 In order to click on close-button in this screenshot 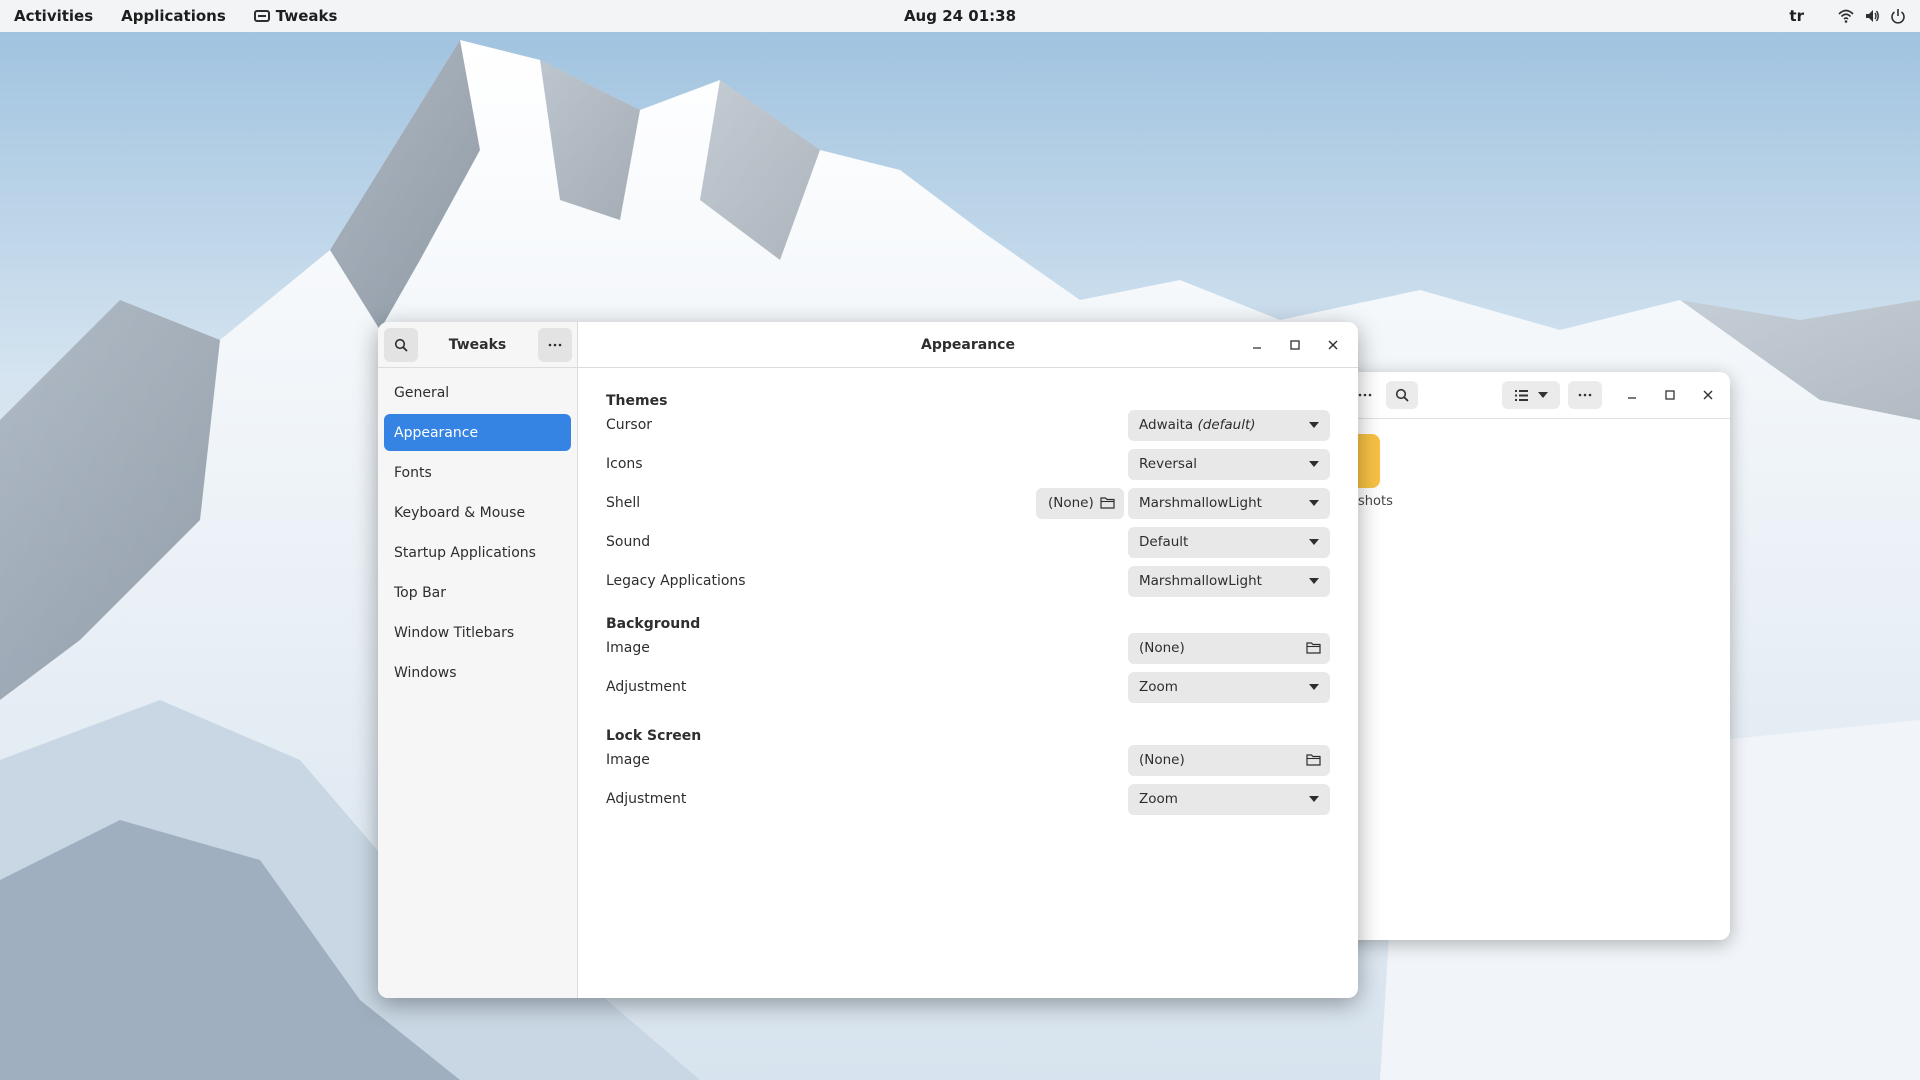, I will do `click(1333, 345)`.